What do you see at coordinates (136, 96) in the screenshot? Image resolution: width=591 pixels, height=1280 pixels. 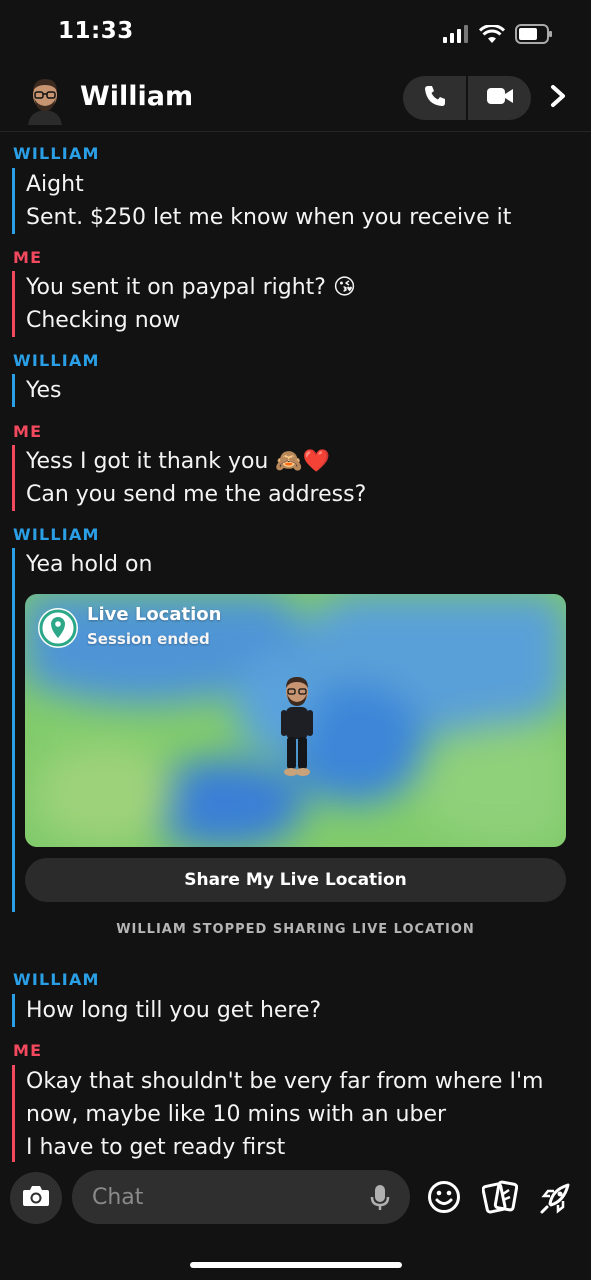 I see `contact-name: William` at bounding box center [136, 96].